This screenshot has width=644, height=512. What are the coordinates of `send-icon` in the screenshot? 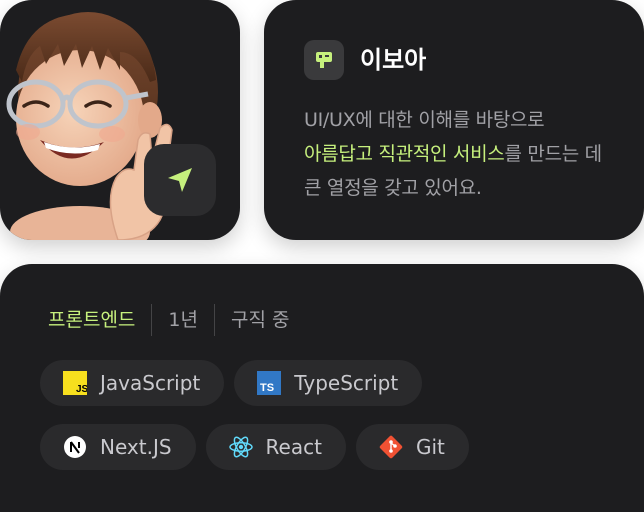 It's located at (180, 180).